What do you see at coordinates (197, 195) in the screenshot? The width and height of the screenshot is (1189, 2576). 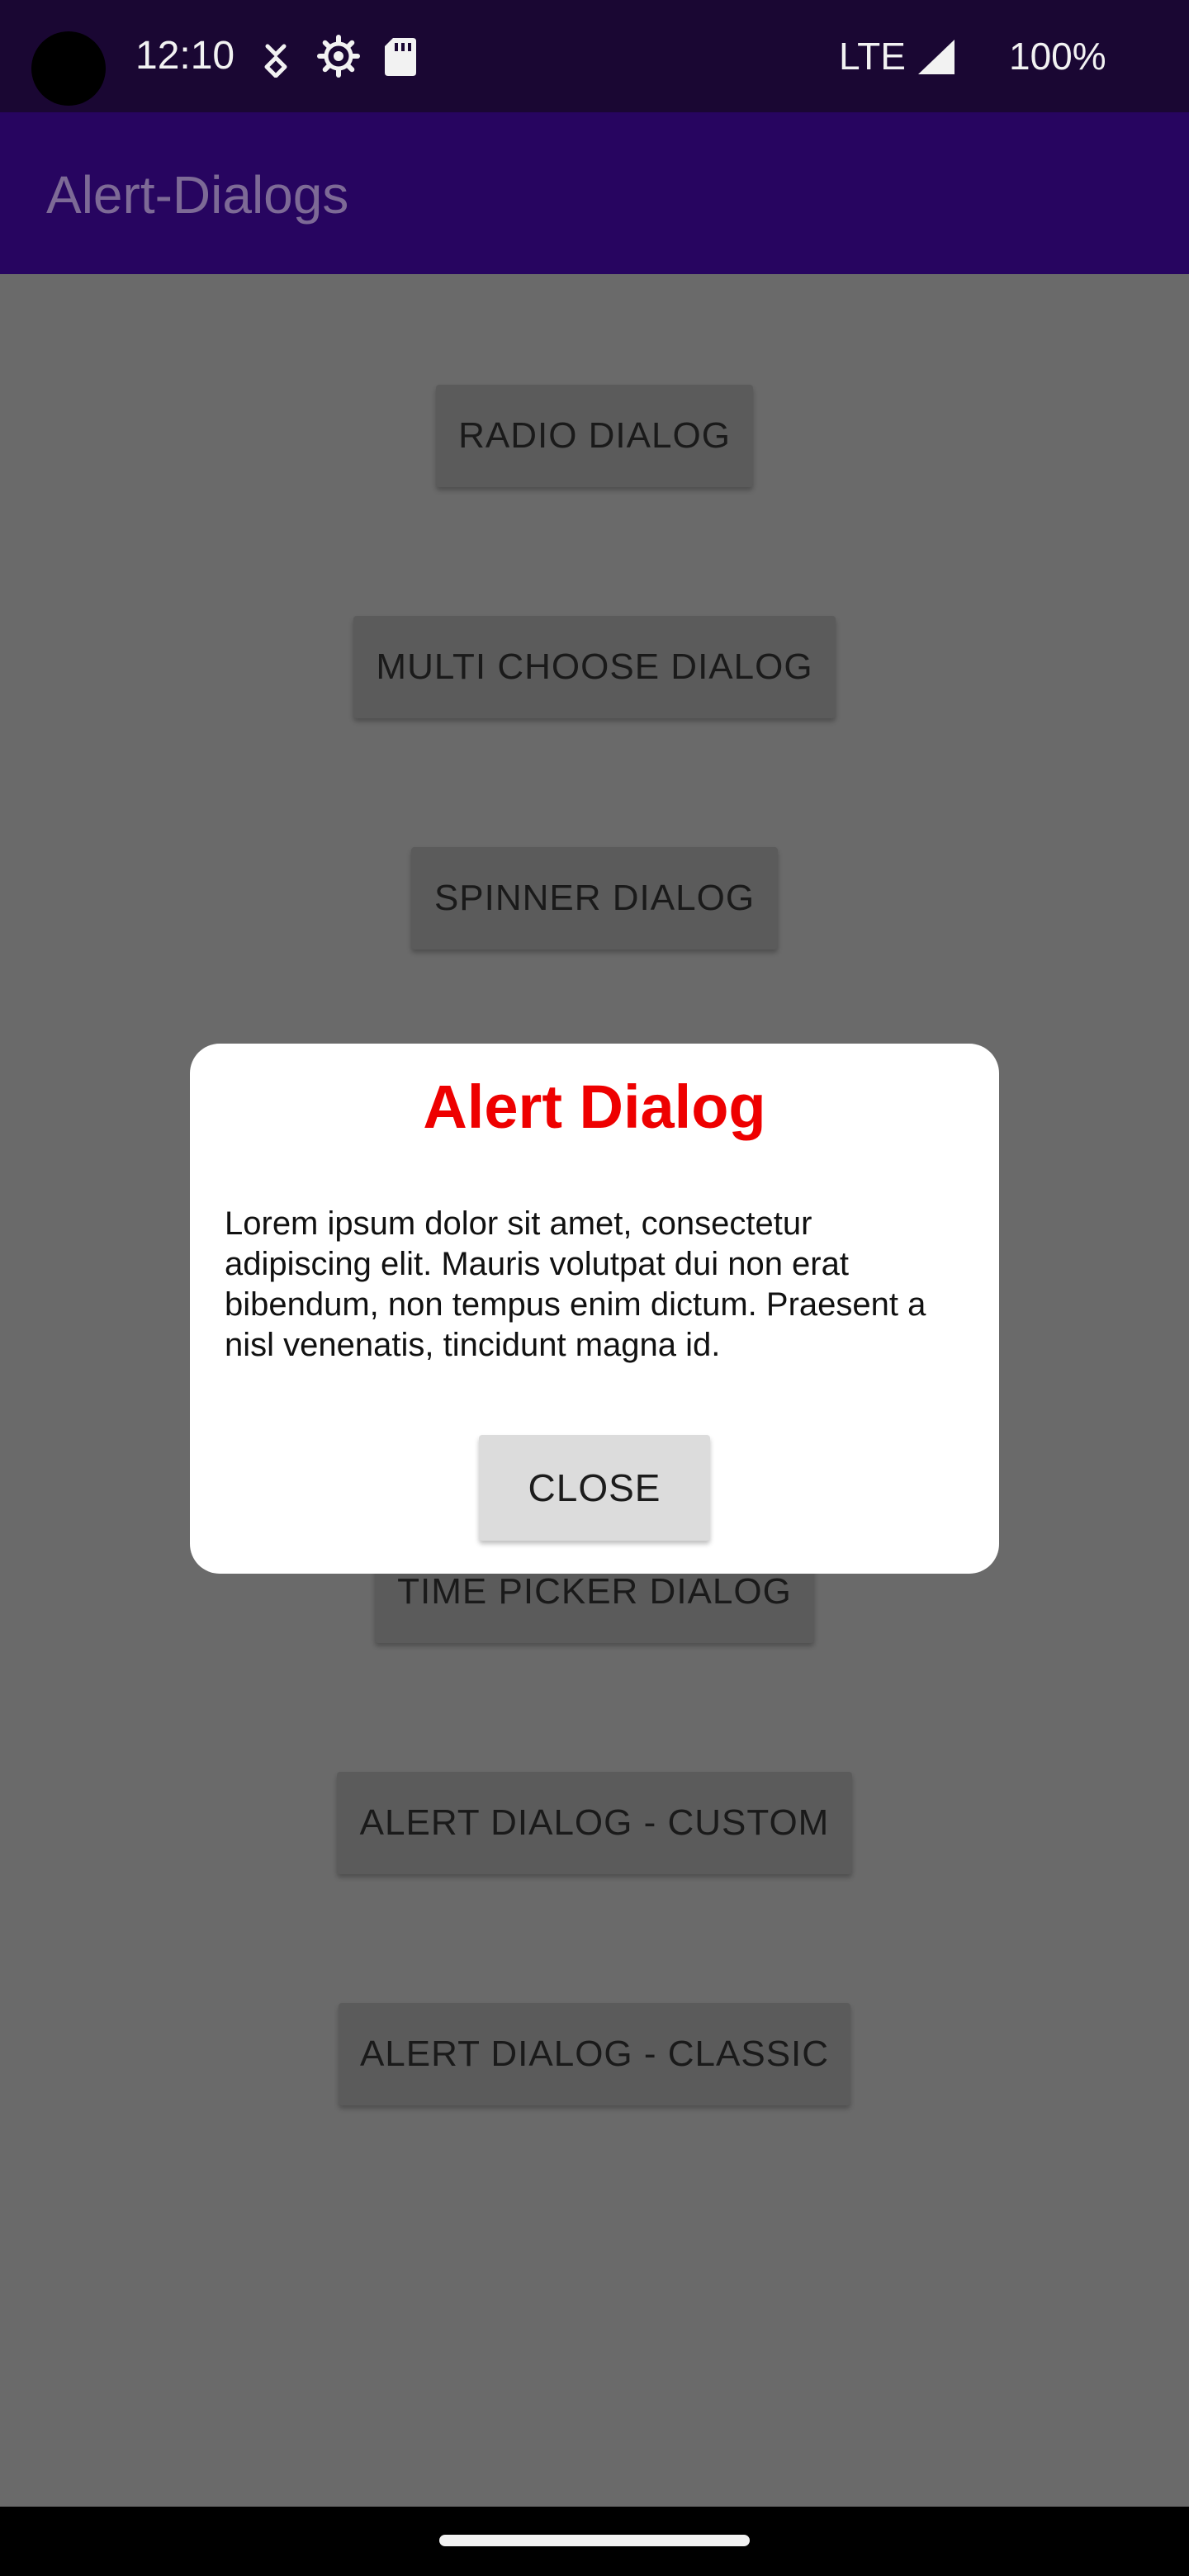 I see `app-title: Alert-Dialogs` at bounding box center [197, 195].